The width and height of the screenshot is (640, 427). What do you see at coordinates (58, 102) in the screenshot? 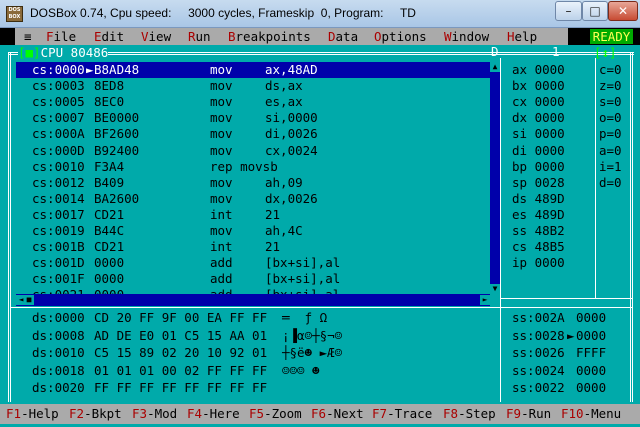
I see `code-address: cs:0005` at bounding box center [58, 102].